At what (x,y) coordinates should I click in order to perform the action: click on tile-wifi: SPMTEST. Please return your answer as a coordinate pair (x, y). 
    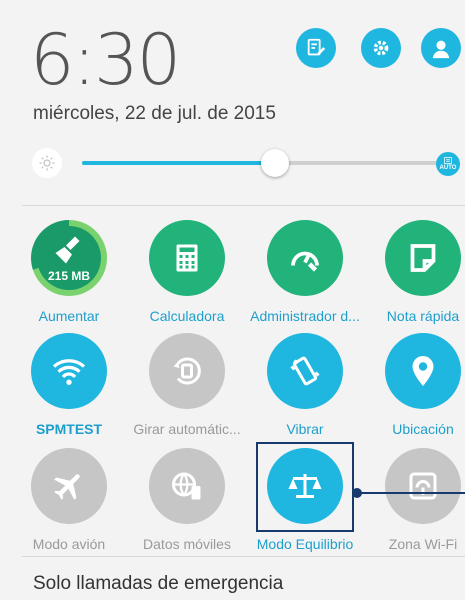
    Looking at the image, I should click on (69, 388).